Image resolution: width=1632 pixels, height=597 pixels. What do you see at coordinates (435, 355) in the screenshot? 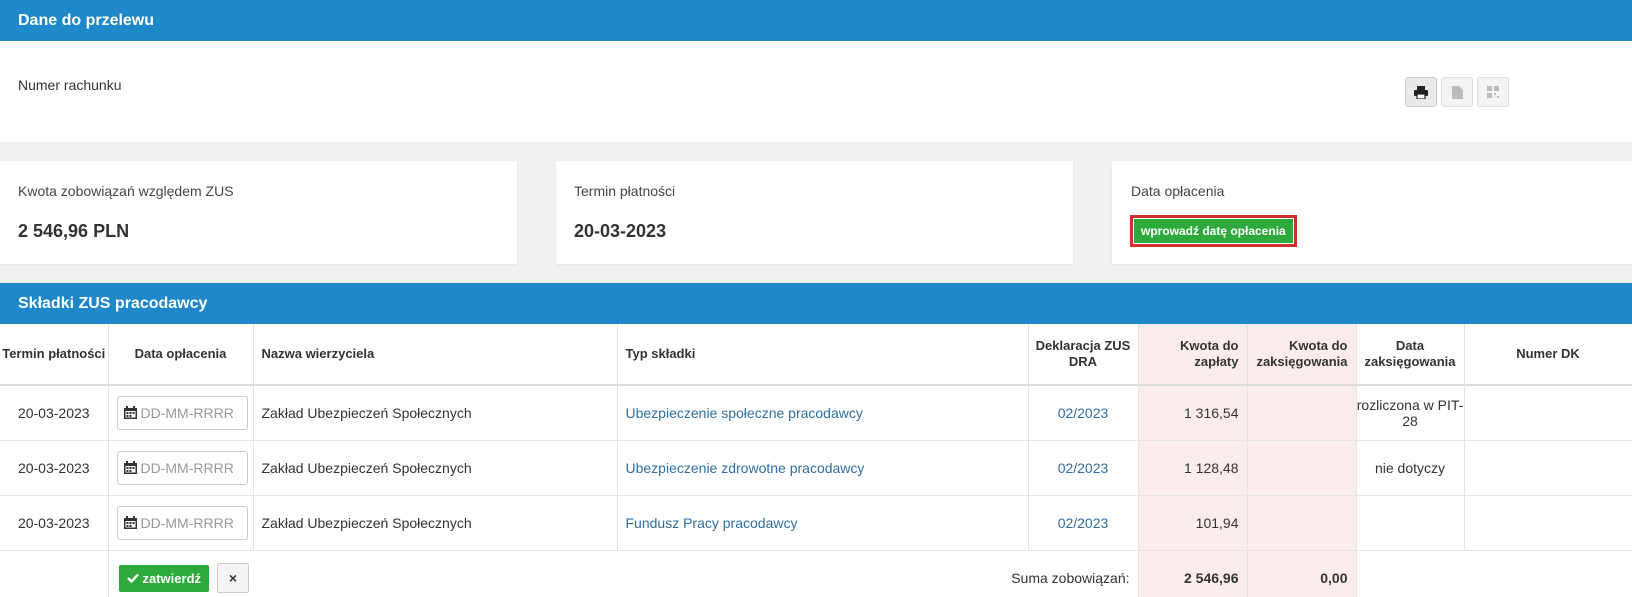
I see `col-header-creditor: Nazwa wierzyciela` at bounding box center [435, 355].